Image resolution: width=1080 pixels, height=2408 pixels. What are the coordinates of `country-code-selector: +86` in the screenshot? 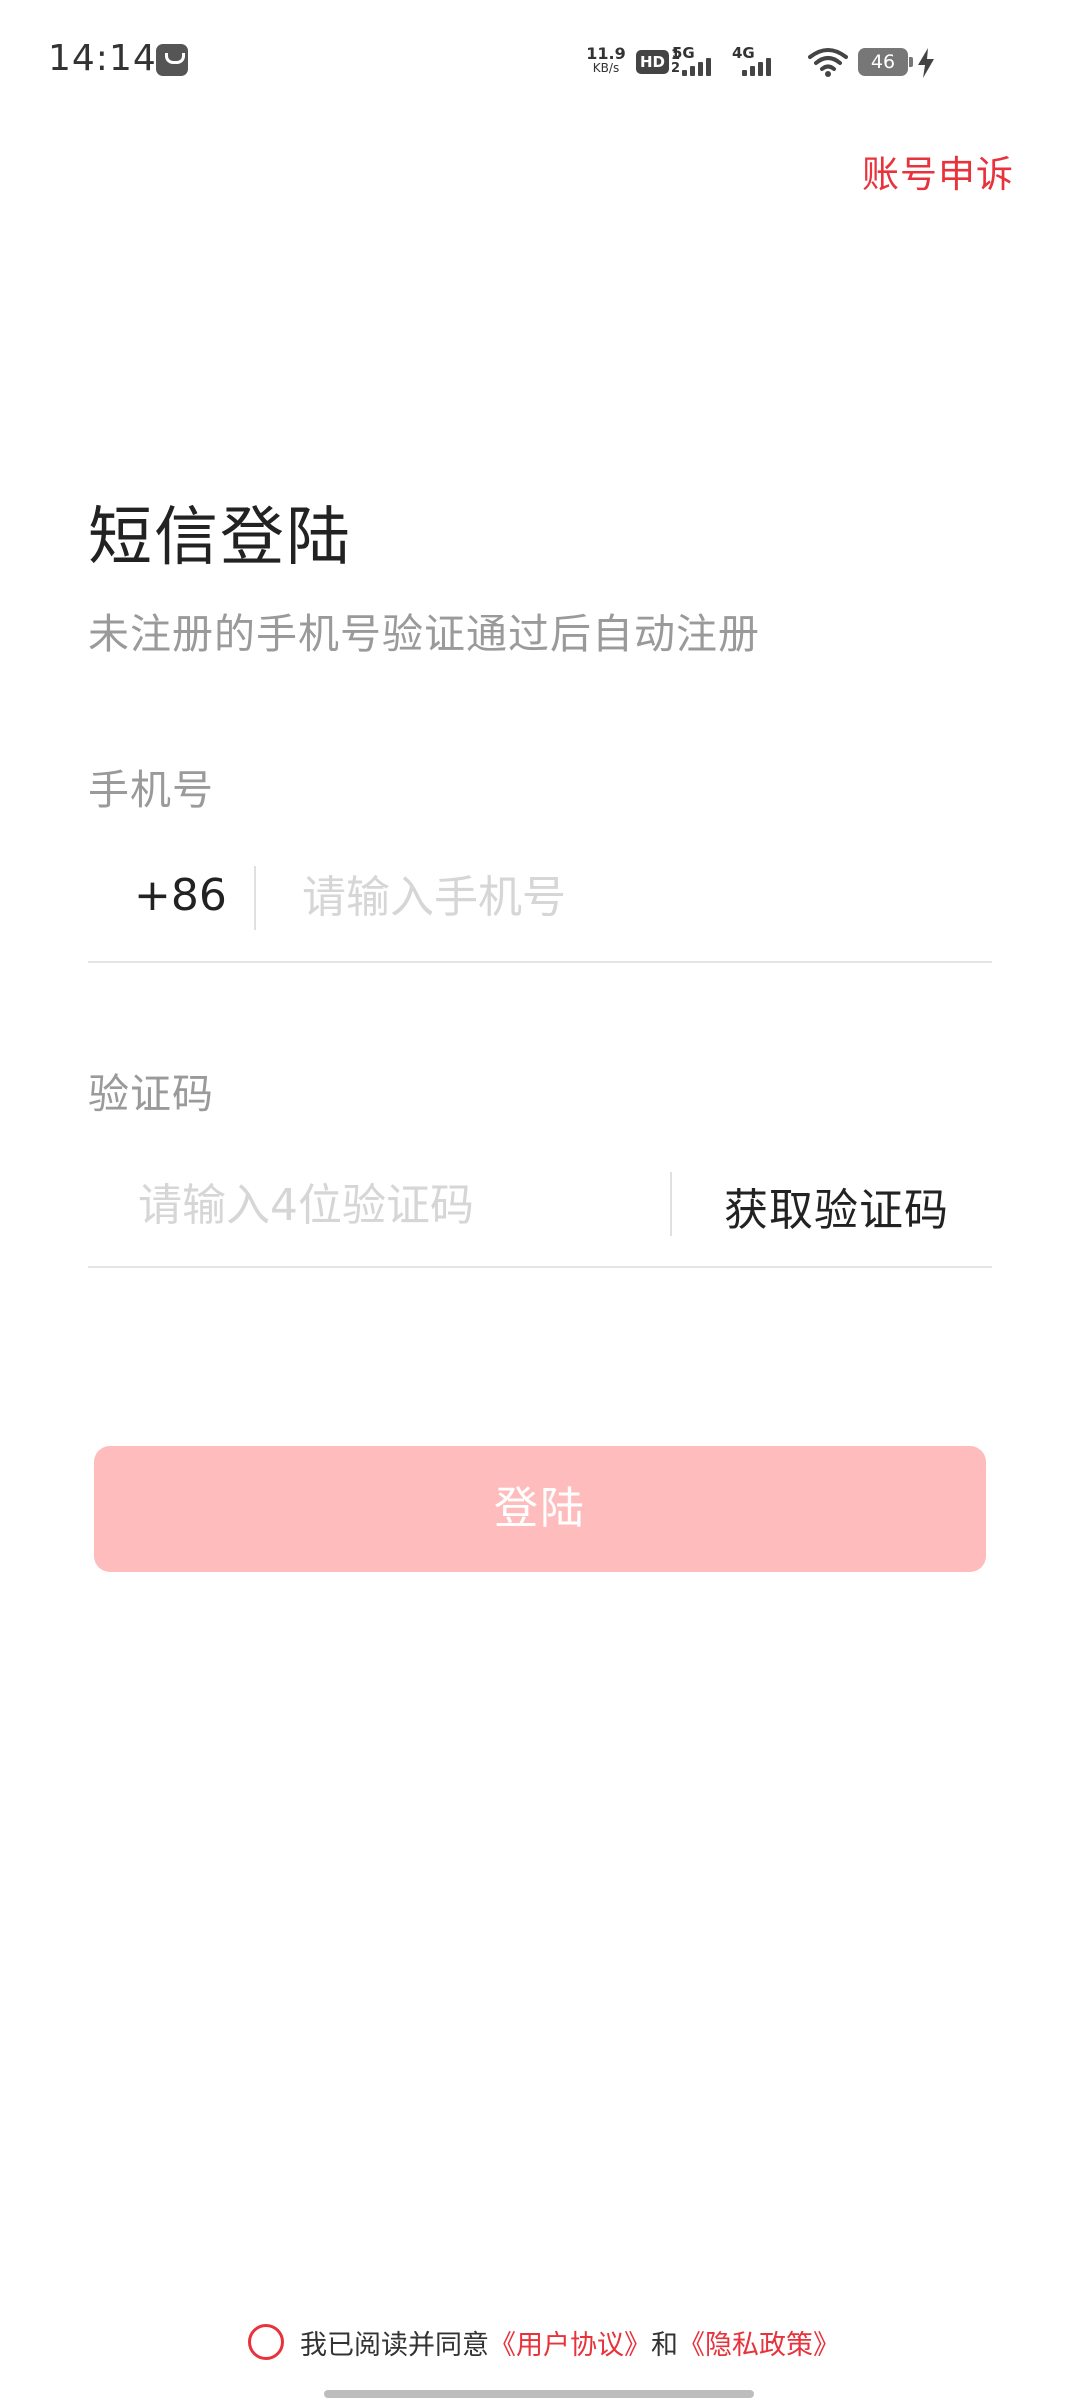 It's located at (180, 895).